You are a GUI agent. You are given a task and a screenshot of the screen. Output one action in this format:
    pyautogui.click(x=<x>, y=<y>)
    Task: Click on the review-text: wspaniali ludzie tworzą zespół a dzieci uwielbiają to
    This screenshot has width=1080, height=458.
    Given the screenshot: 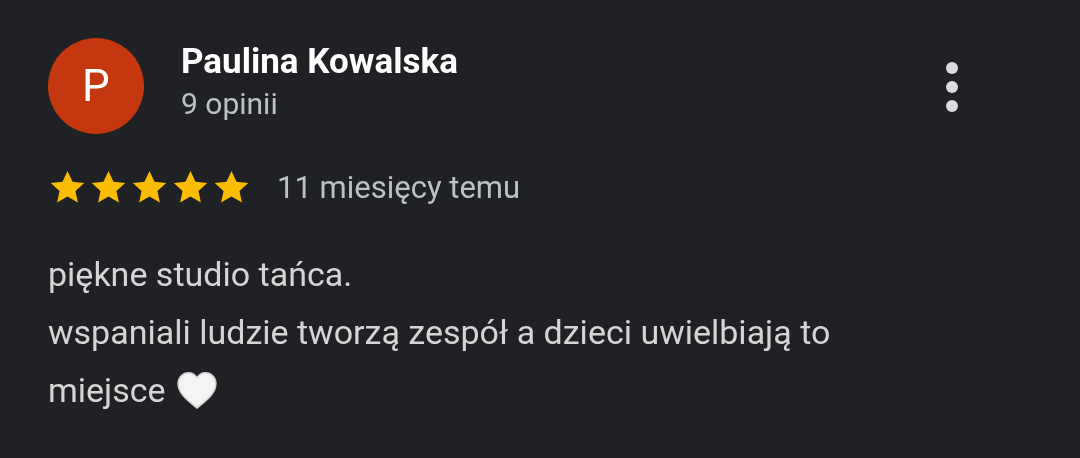 What is the action you would take?
    pyautogui.click(x=439, y=332)
    